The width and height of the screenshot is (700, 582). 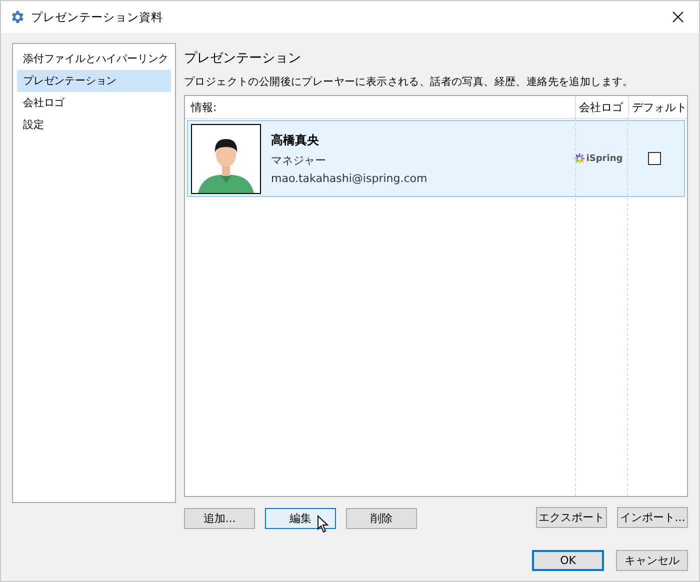 What do you see at coordinates (436, 158) in the screenshot?
I see `speaker-row: 高橋真央 マネジャー mao.takahashi@ispring.com iSpring` at bounding box center [436, 158].